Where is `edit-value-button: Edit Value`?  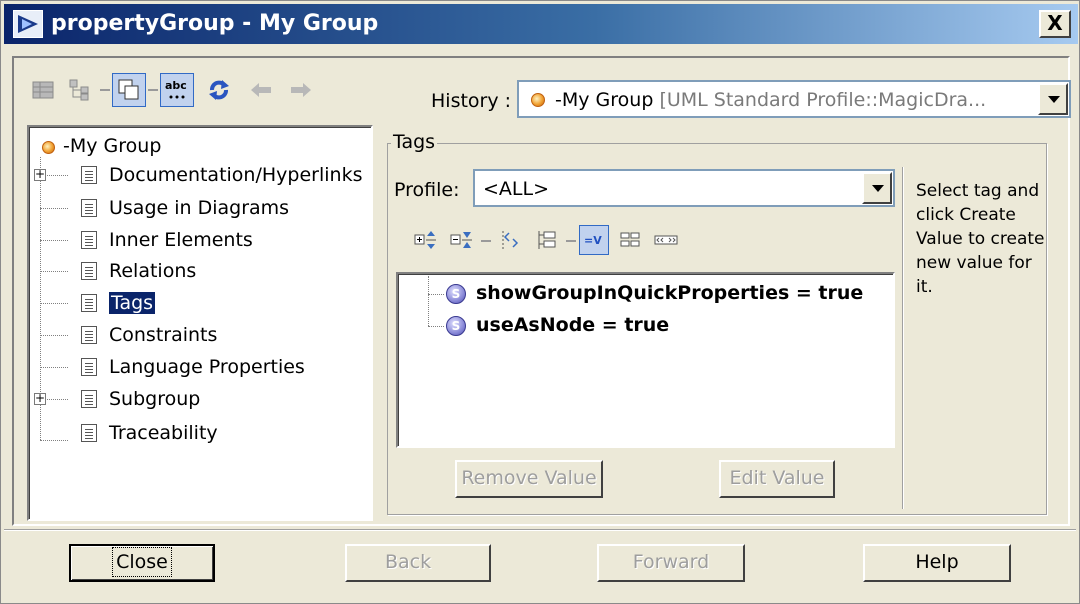 edit-value-button: Edit Value is located at coordinates (777, 479).